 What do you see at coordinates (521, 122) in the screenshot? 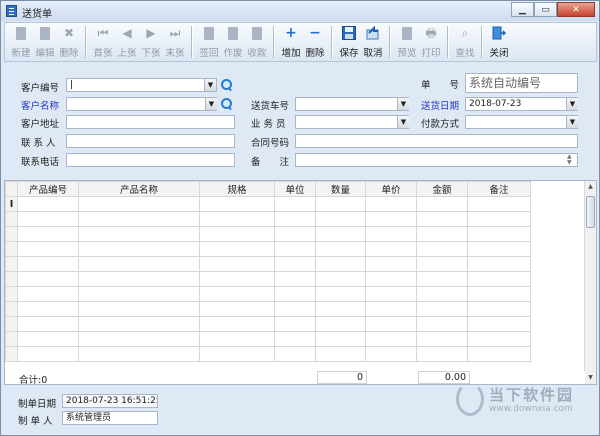
I see `payment-method-combo` at bounding box center [521, 122].